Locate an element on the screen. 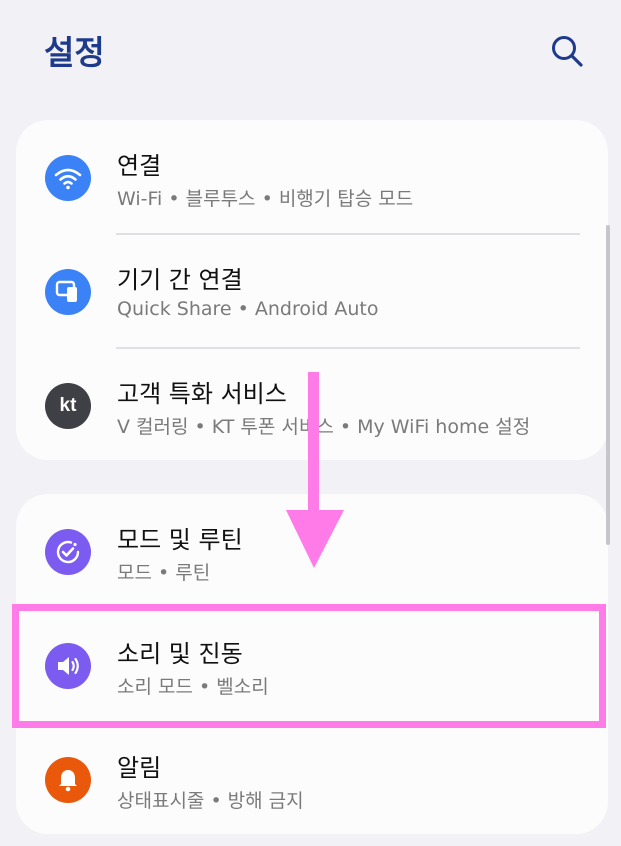  search-button is located at coordinates (567, 51).